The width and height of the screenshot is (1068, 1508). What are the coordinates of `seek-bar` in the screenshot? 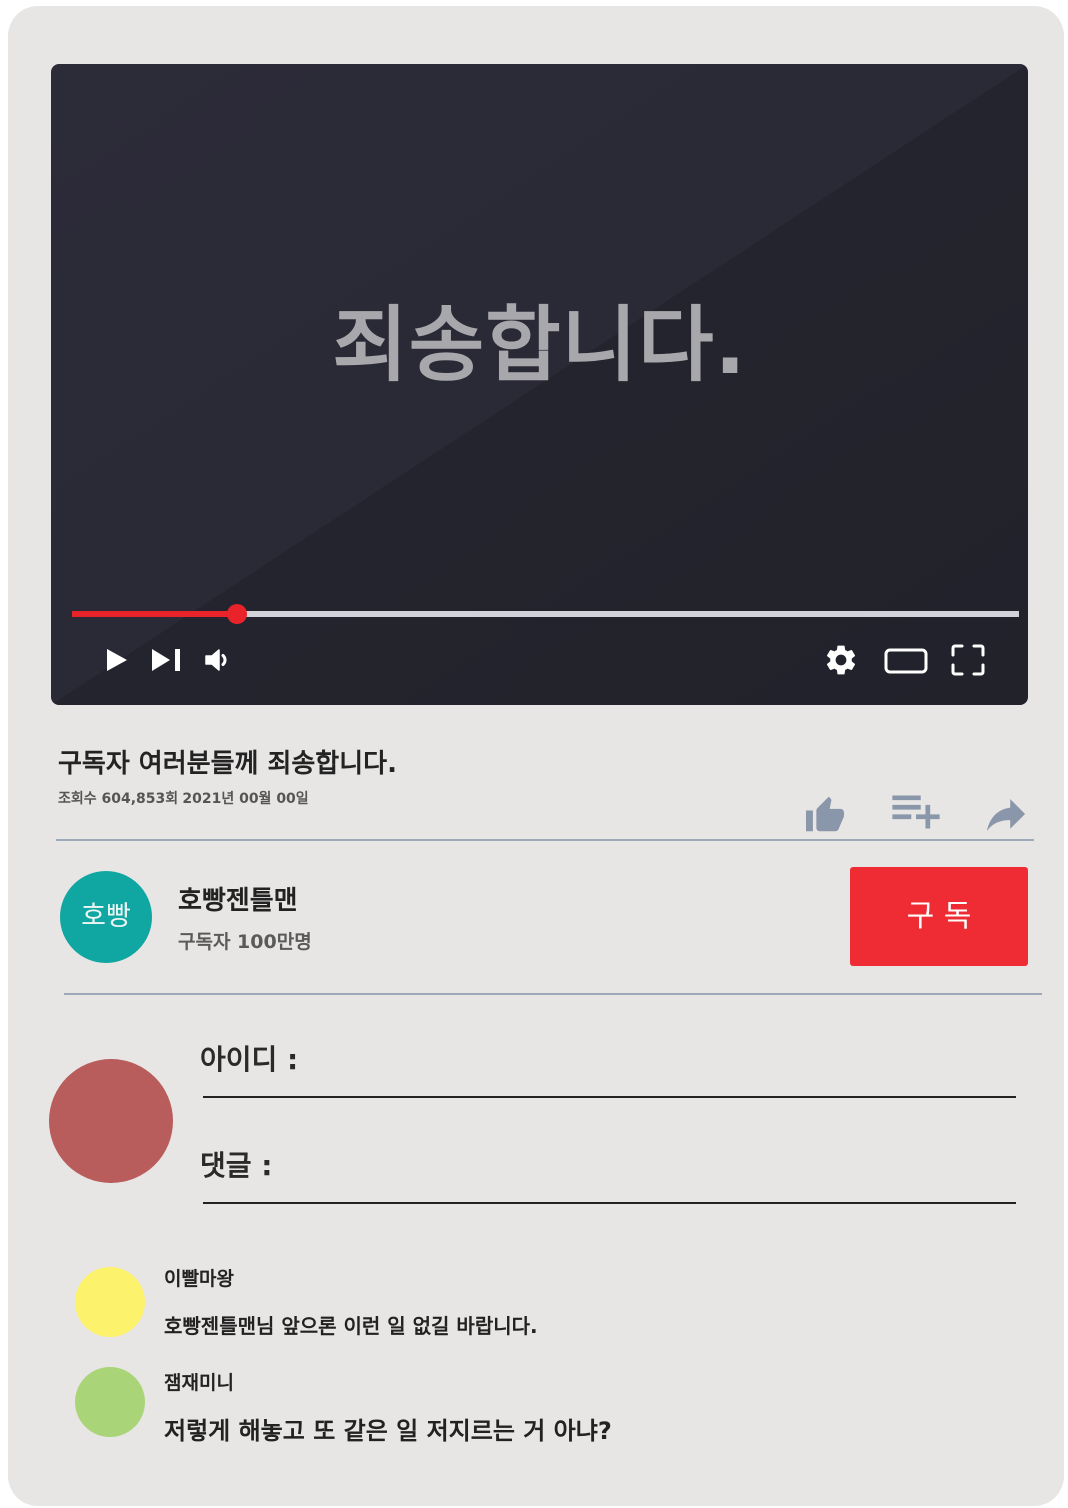 It's located at (545, 614).